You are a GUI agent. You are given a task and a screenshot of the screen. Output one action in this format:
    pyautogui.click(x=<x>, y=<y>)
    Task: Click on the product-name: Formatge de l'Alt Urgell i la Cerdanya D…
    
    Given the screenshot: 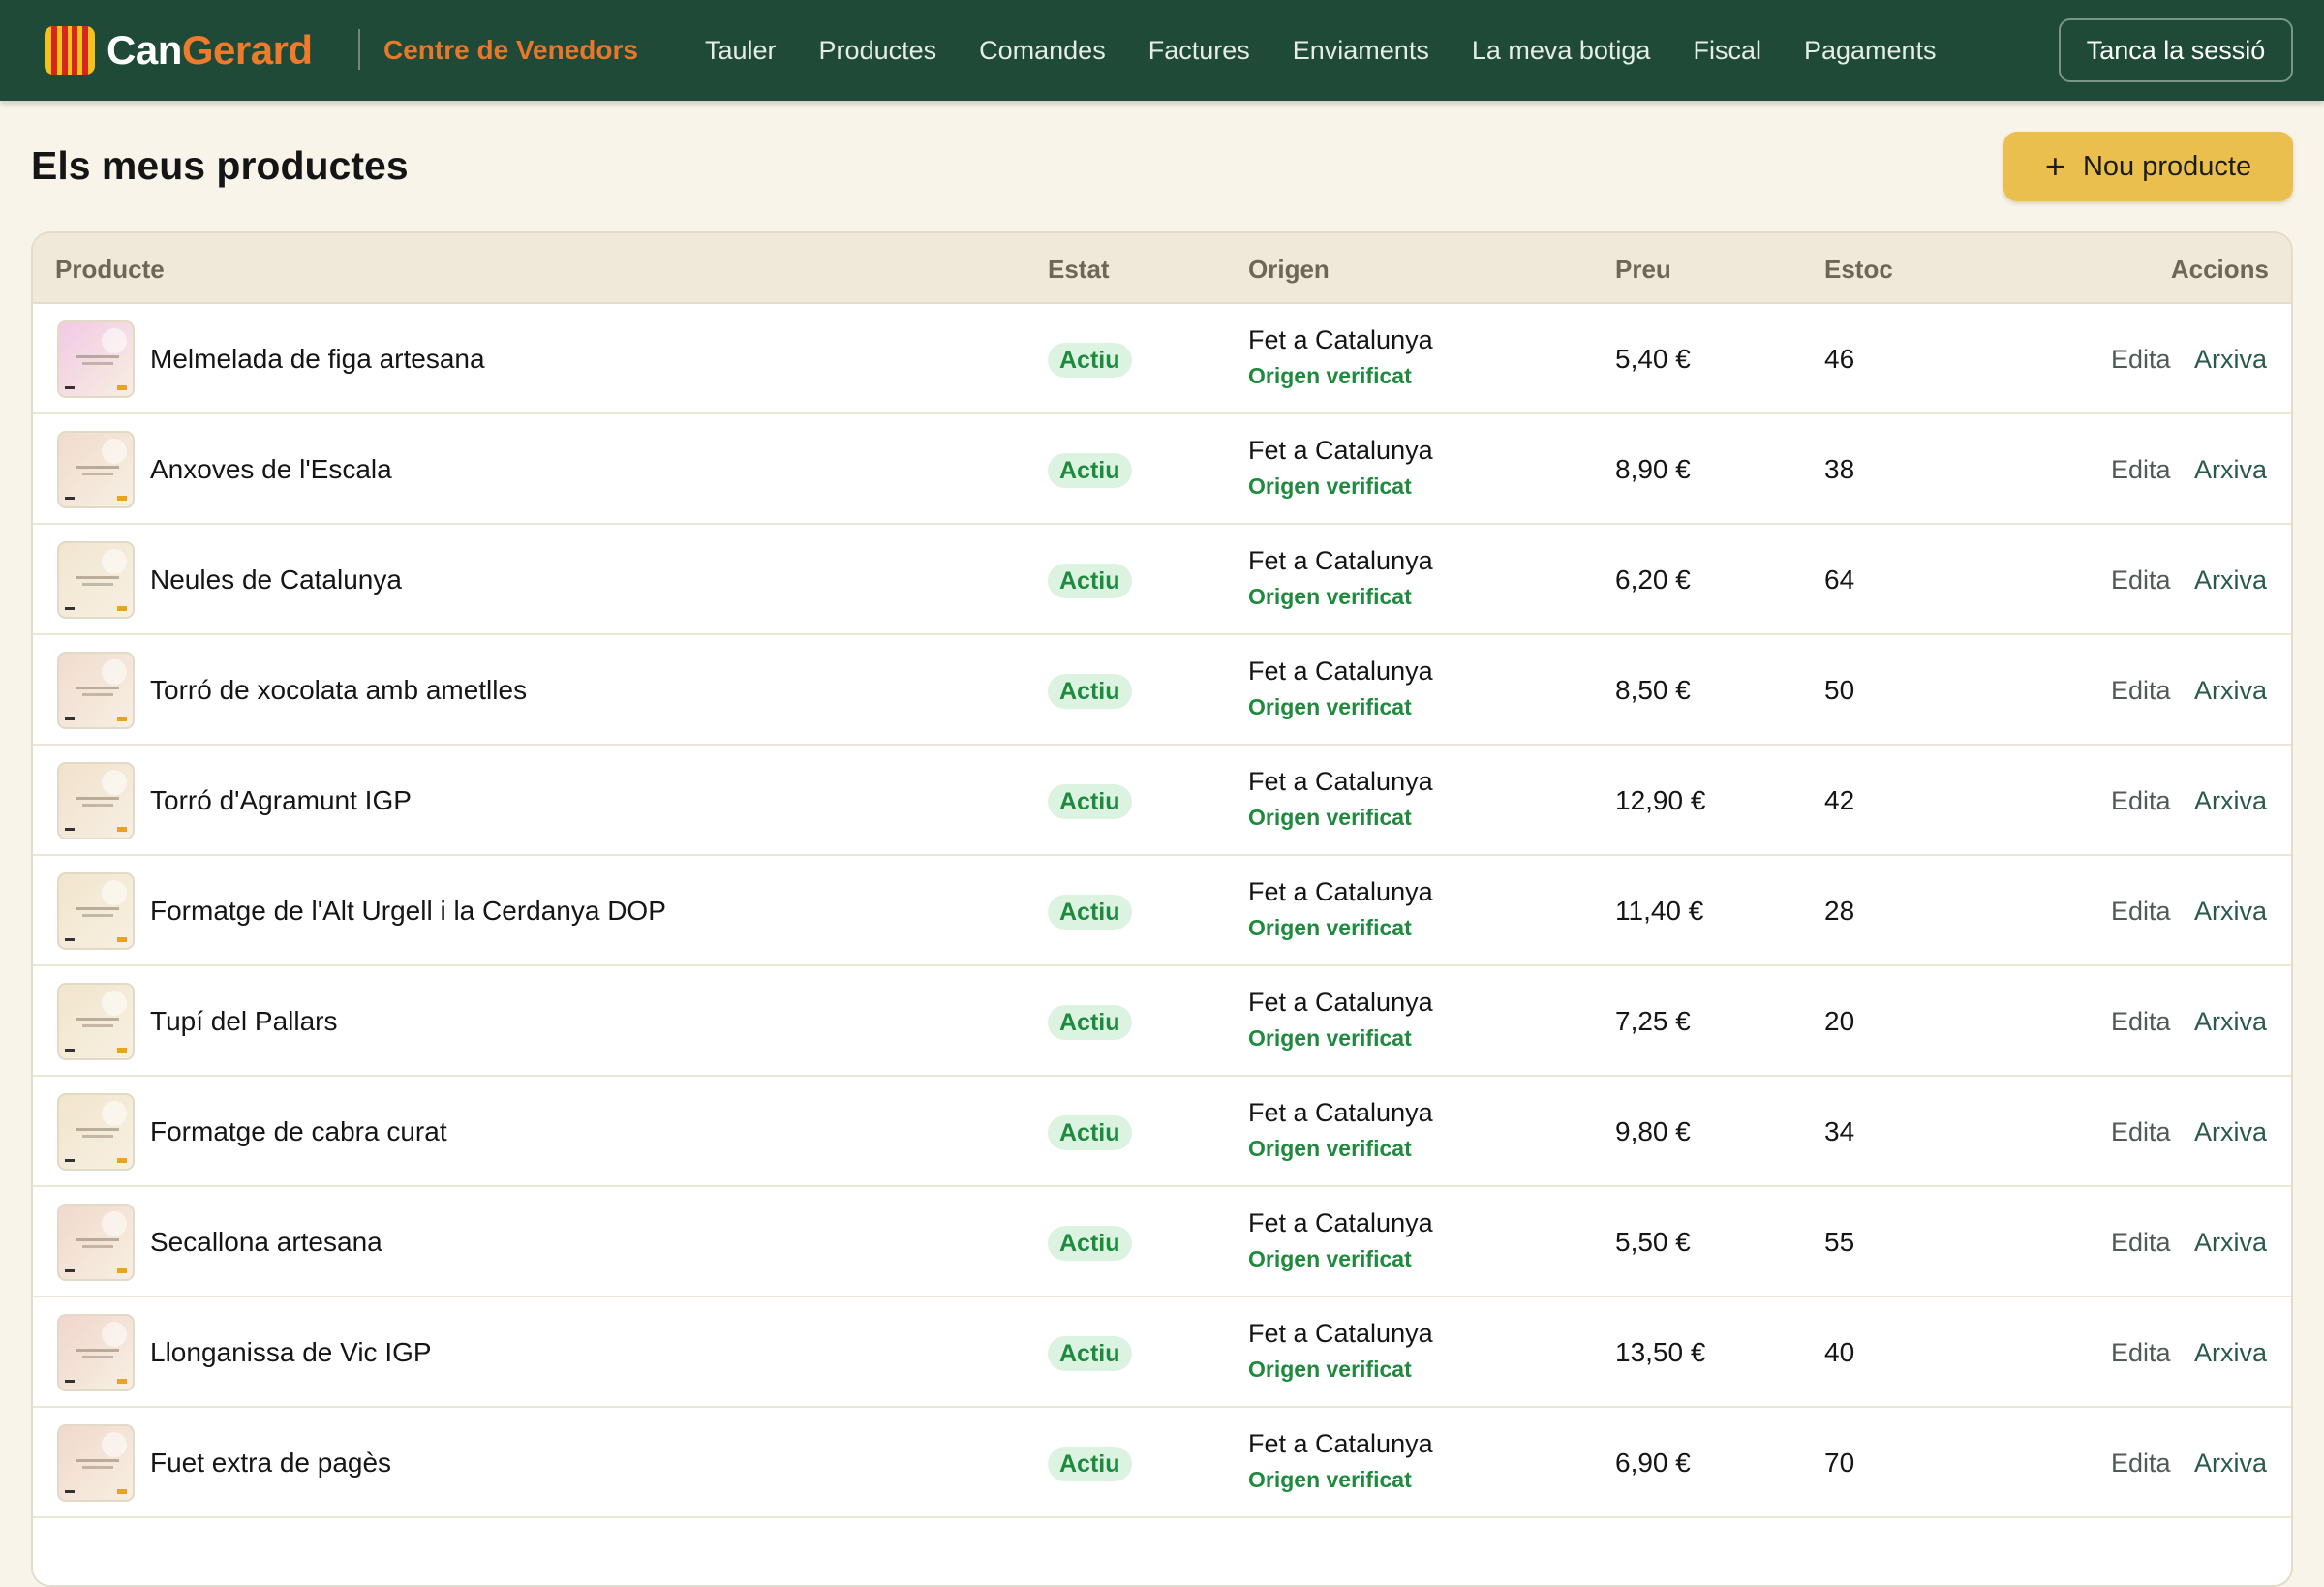 What is the action you would take?
    pyautogui.click(x=408, y=911)
    